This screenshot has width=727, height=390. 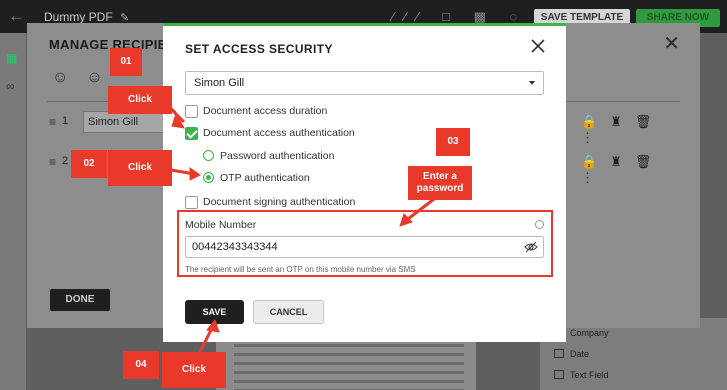 What do you see at coordinates (288, 312) in the screenshot?
I see `cancel-button: CANCEL` at bounding box center [288, 312].